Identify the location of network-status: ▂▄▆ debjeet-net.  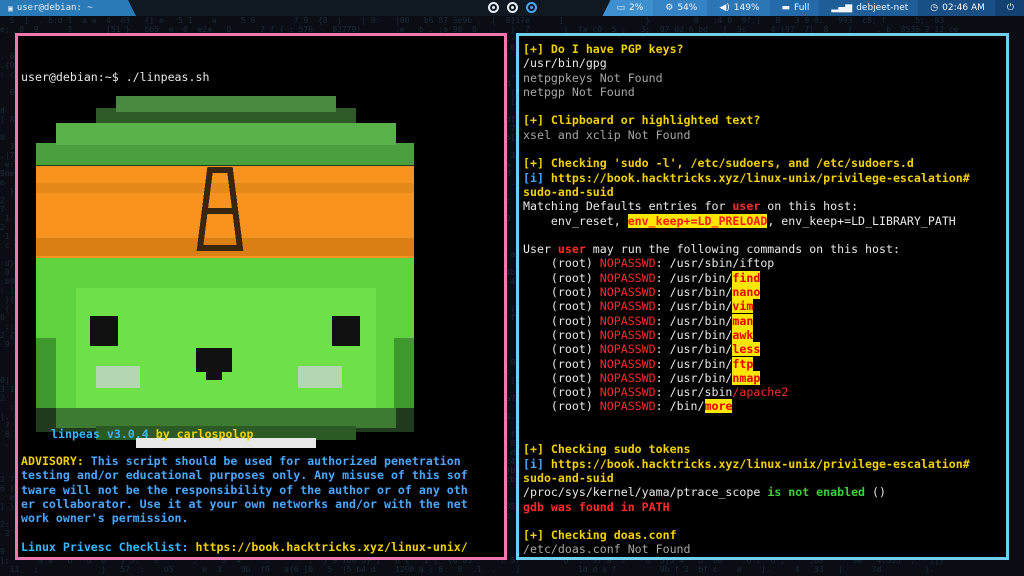
(869, 8).